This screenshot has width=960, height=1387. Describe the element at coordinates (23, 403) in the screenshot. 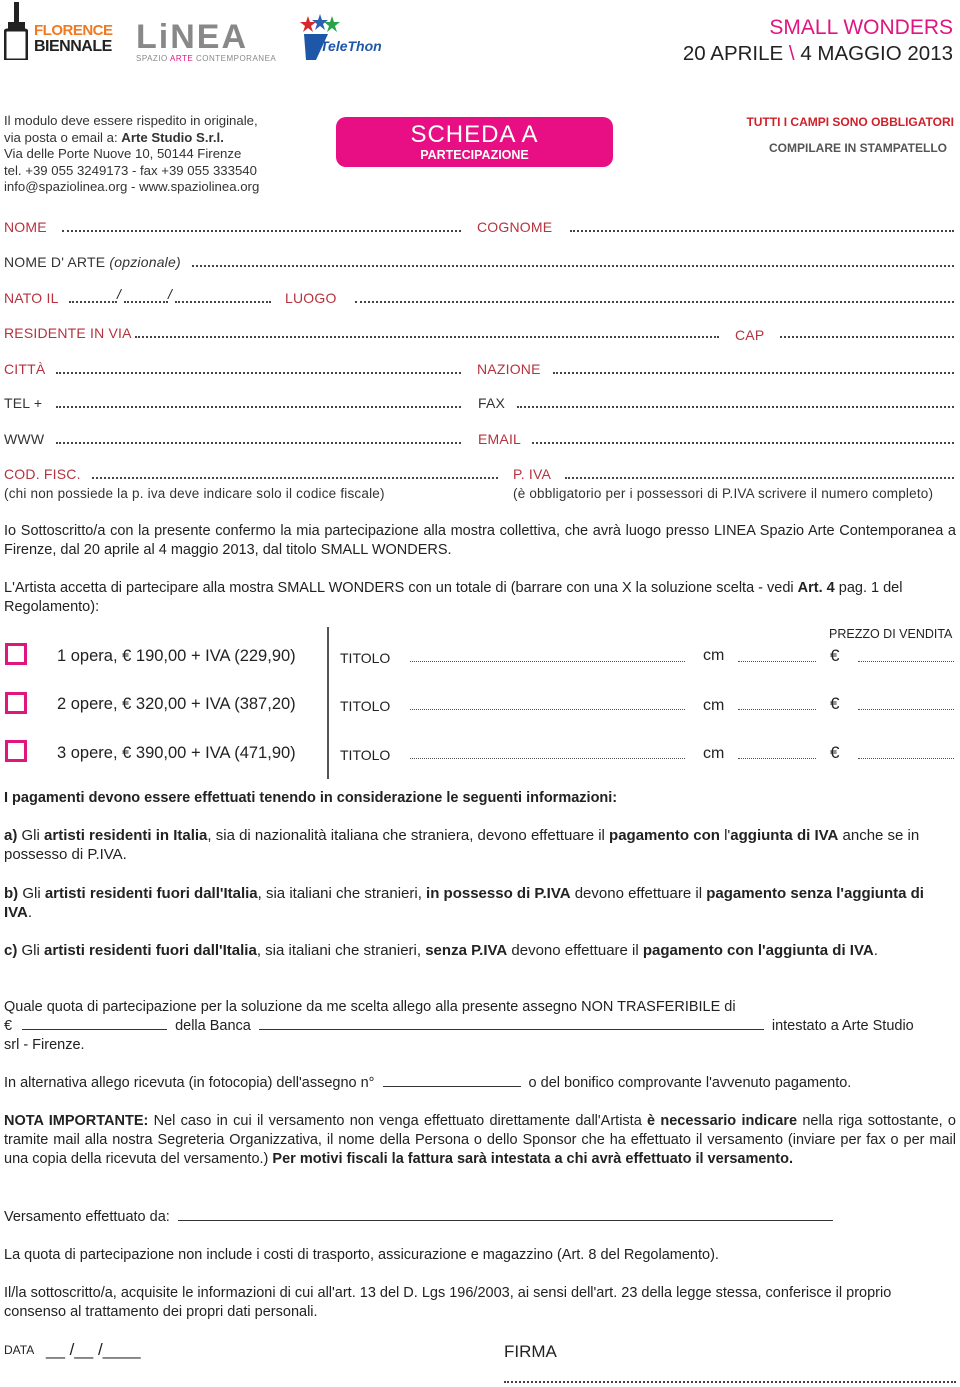

I see `tel-label: TEL +` at that location.